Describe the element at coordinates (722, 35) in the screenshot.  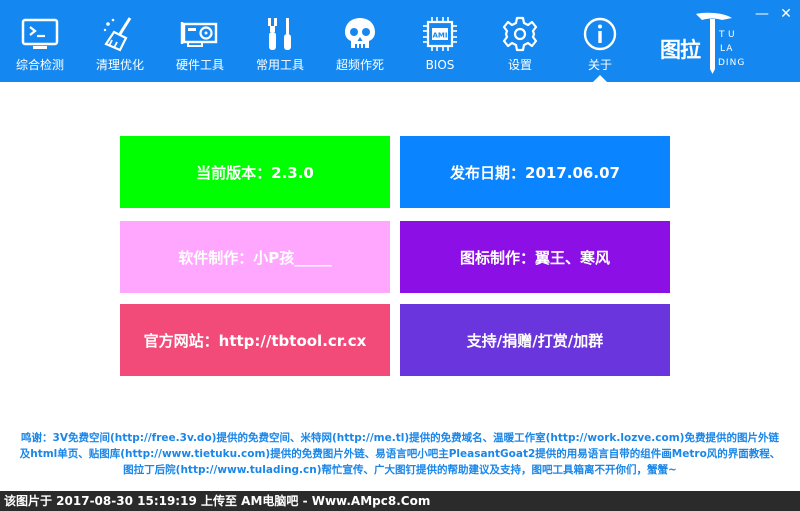
I see `brand-letter: T` at that location.